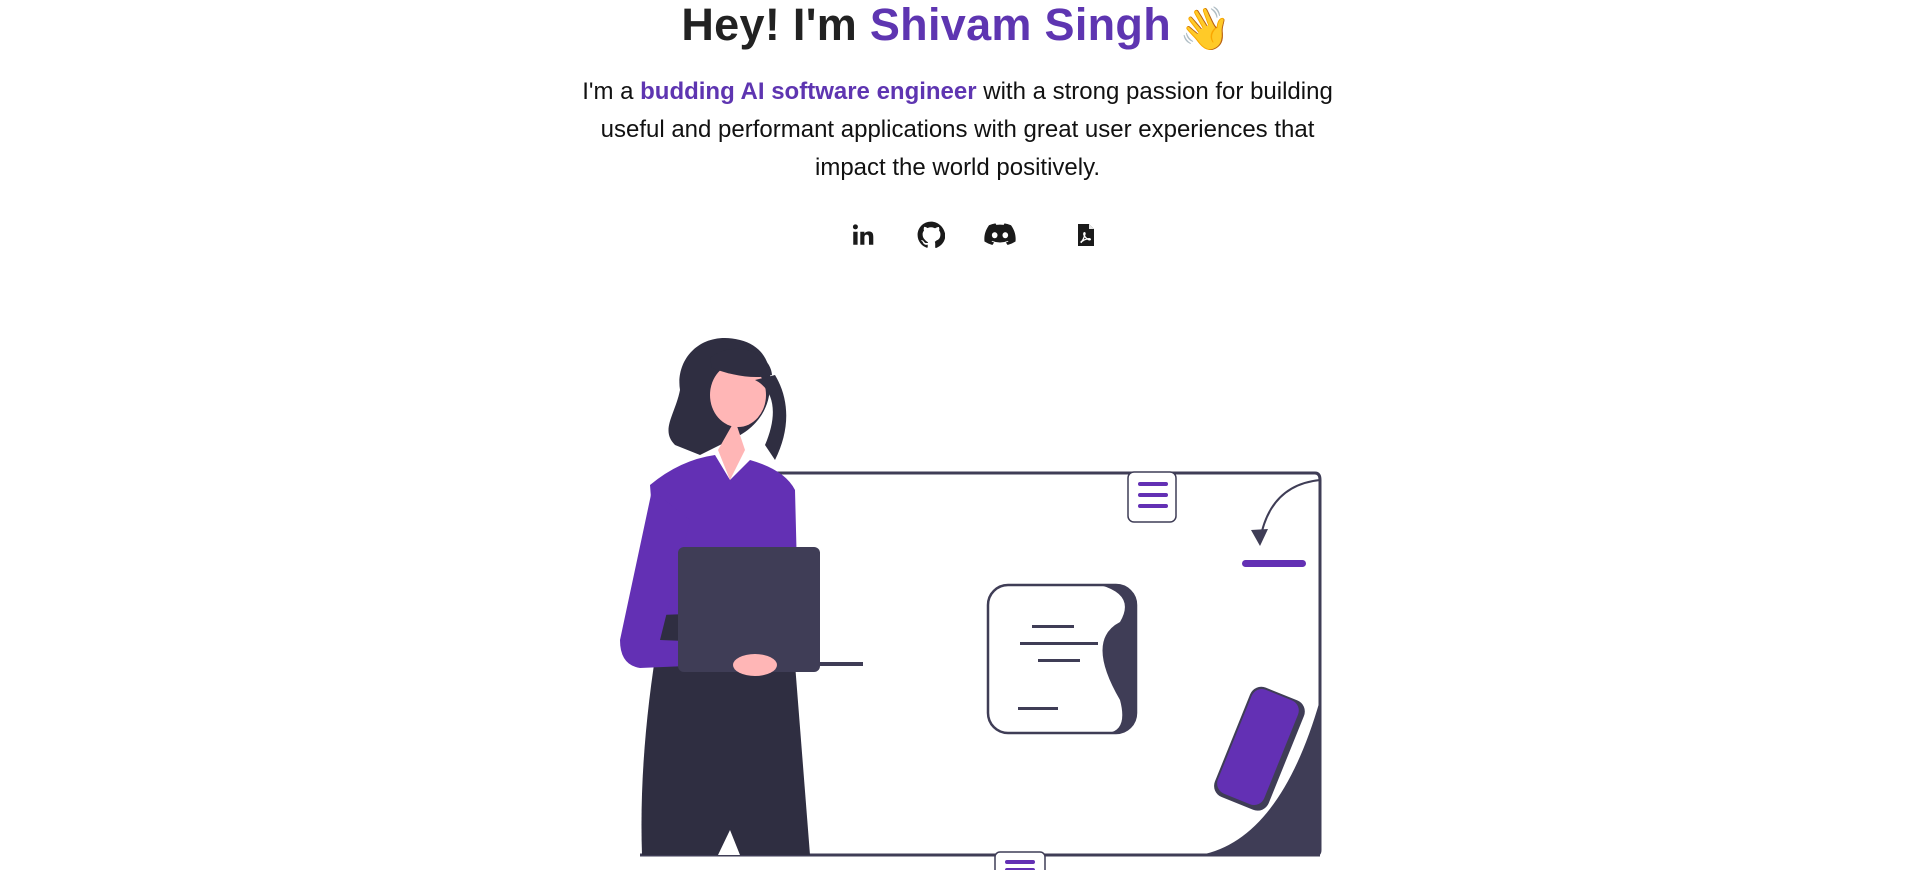 The height and width of the screenshot is (870, 1913). I want to click on bottom-tab-card, so click(1020, 860).